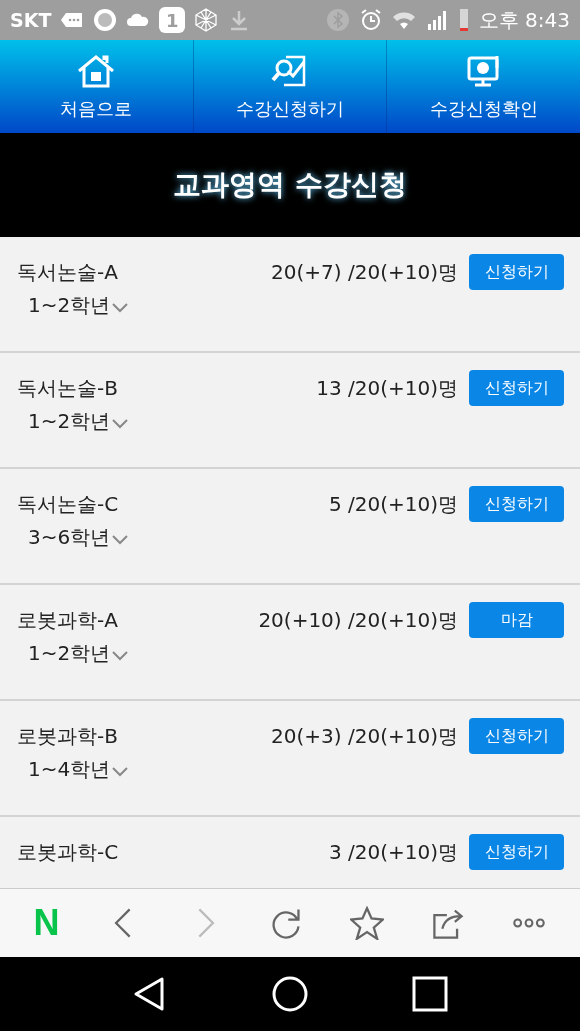 Image resolution: width=580 pixels, height=1031 pixels. Describe the element at coordinates (172, 20) in the screenshot. I see `app-icon: 1` at that location.